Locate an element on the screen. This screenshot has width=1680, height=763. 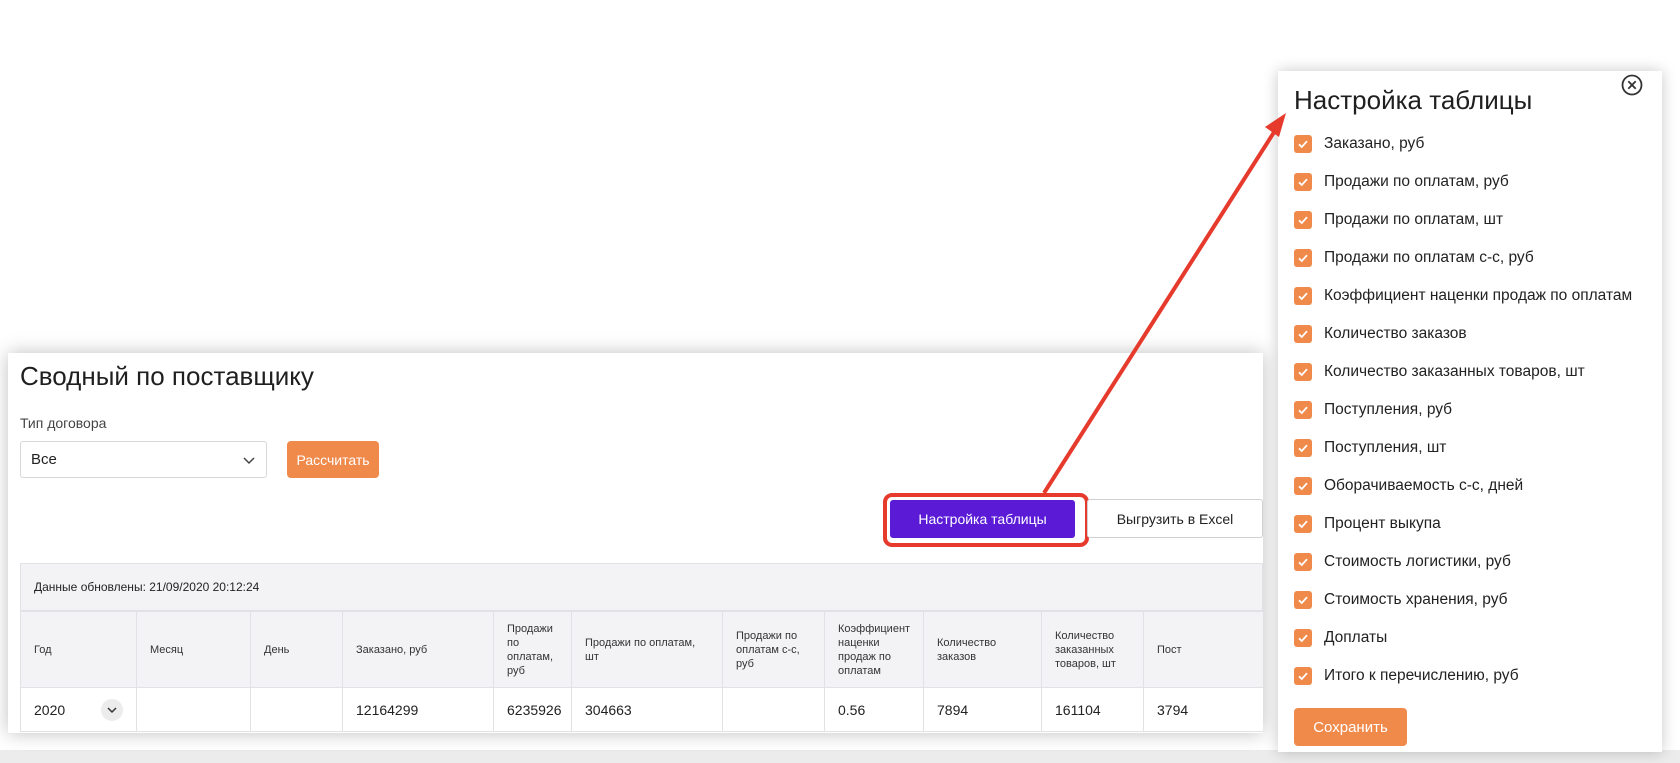
column-option-label: Итого к перечислению, руб is located at coordinates (1421, 675).